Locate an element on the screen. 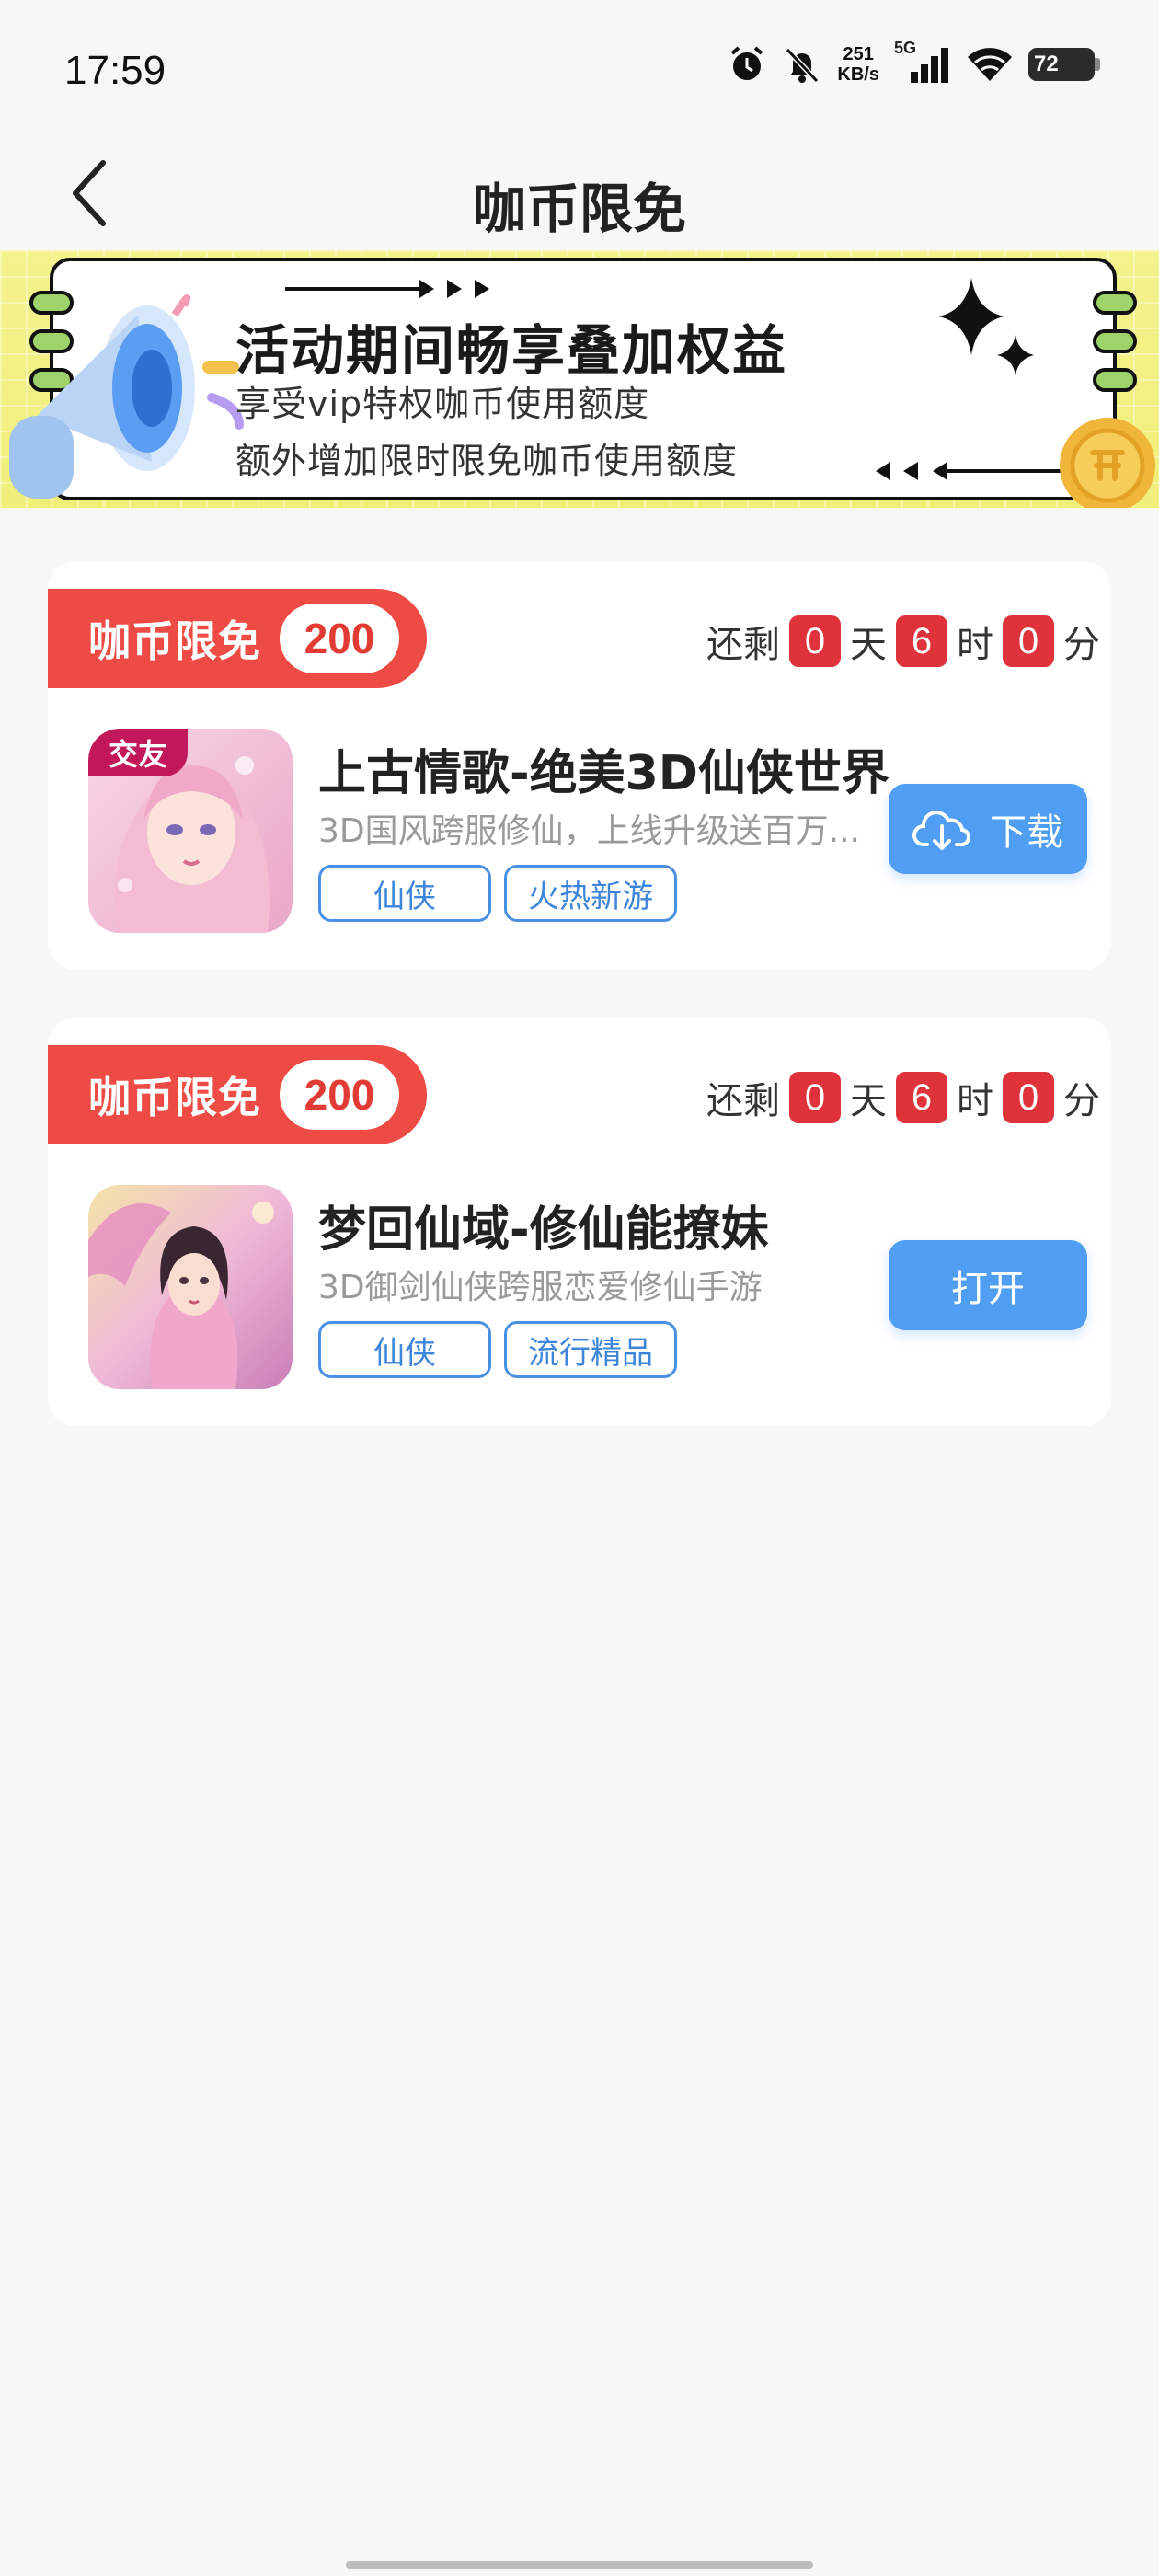 The height and width of the screenshot is (2576, 1159). game-tags: 仙侠 流行精品 is located at coordinates (497, 1349).